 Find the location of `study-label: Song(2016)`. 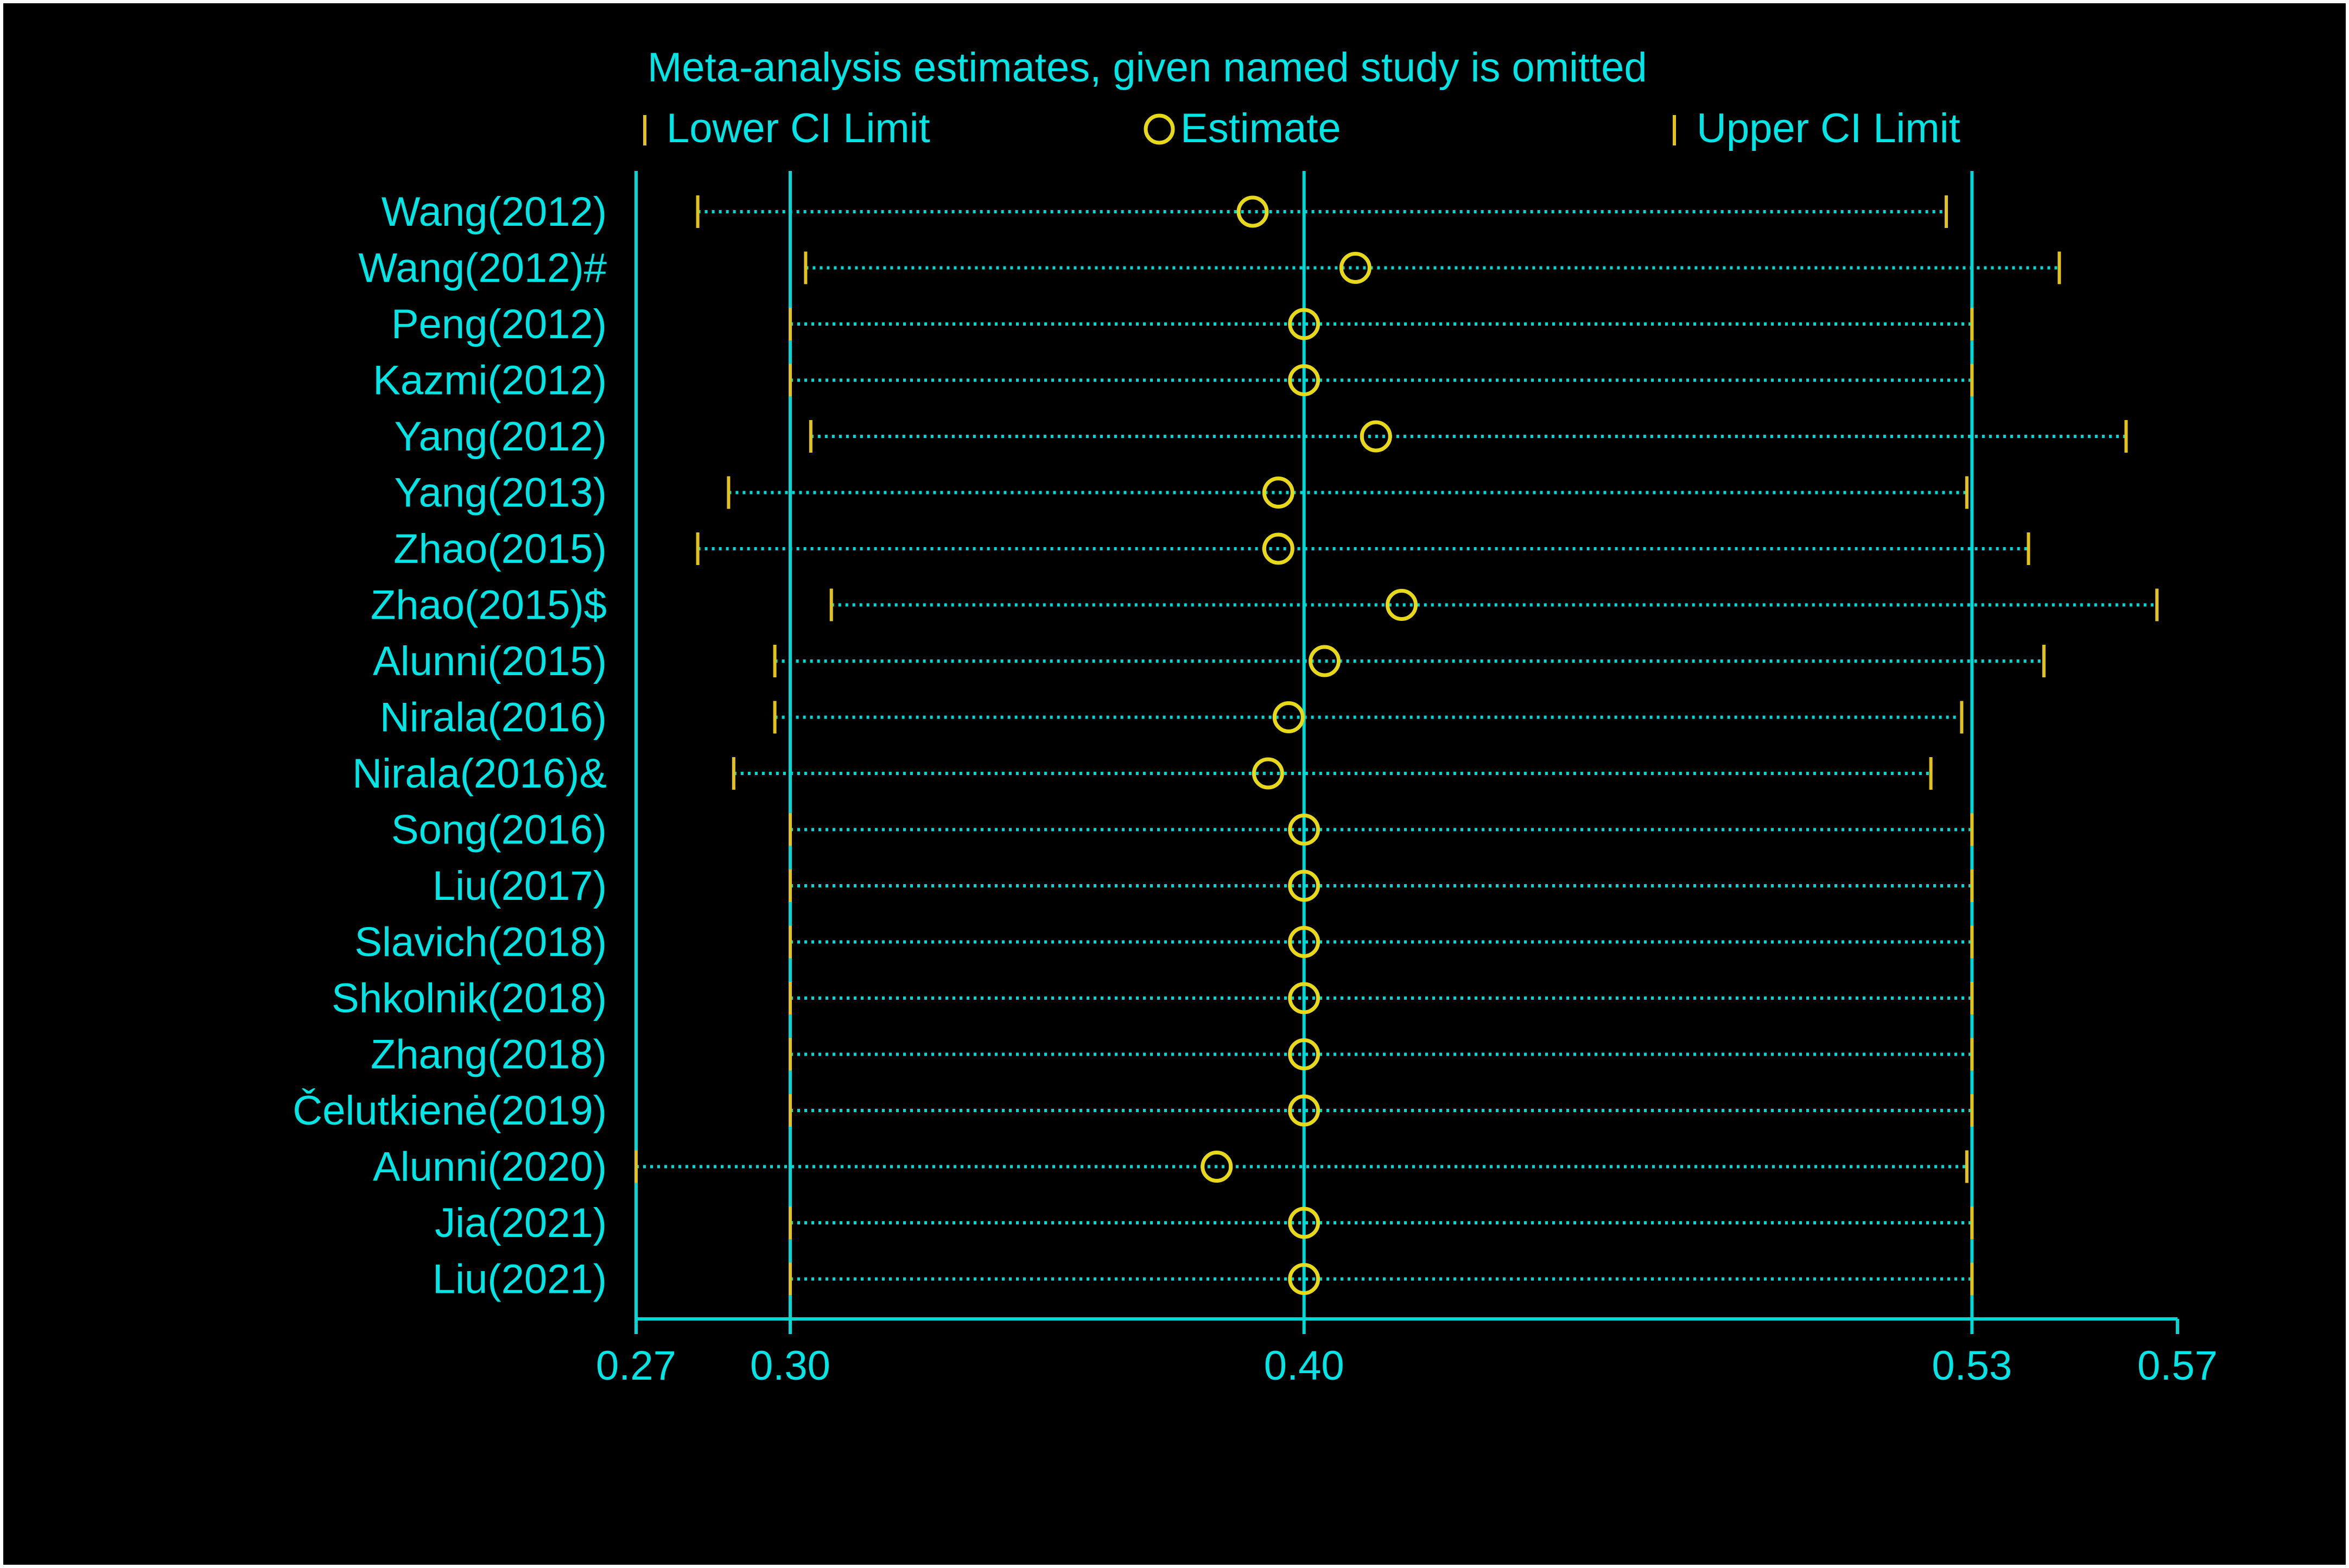

study-label: Song(2016) is located at coordinates (499, 830).